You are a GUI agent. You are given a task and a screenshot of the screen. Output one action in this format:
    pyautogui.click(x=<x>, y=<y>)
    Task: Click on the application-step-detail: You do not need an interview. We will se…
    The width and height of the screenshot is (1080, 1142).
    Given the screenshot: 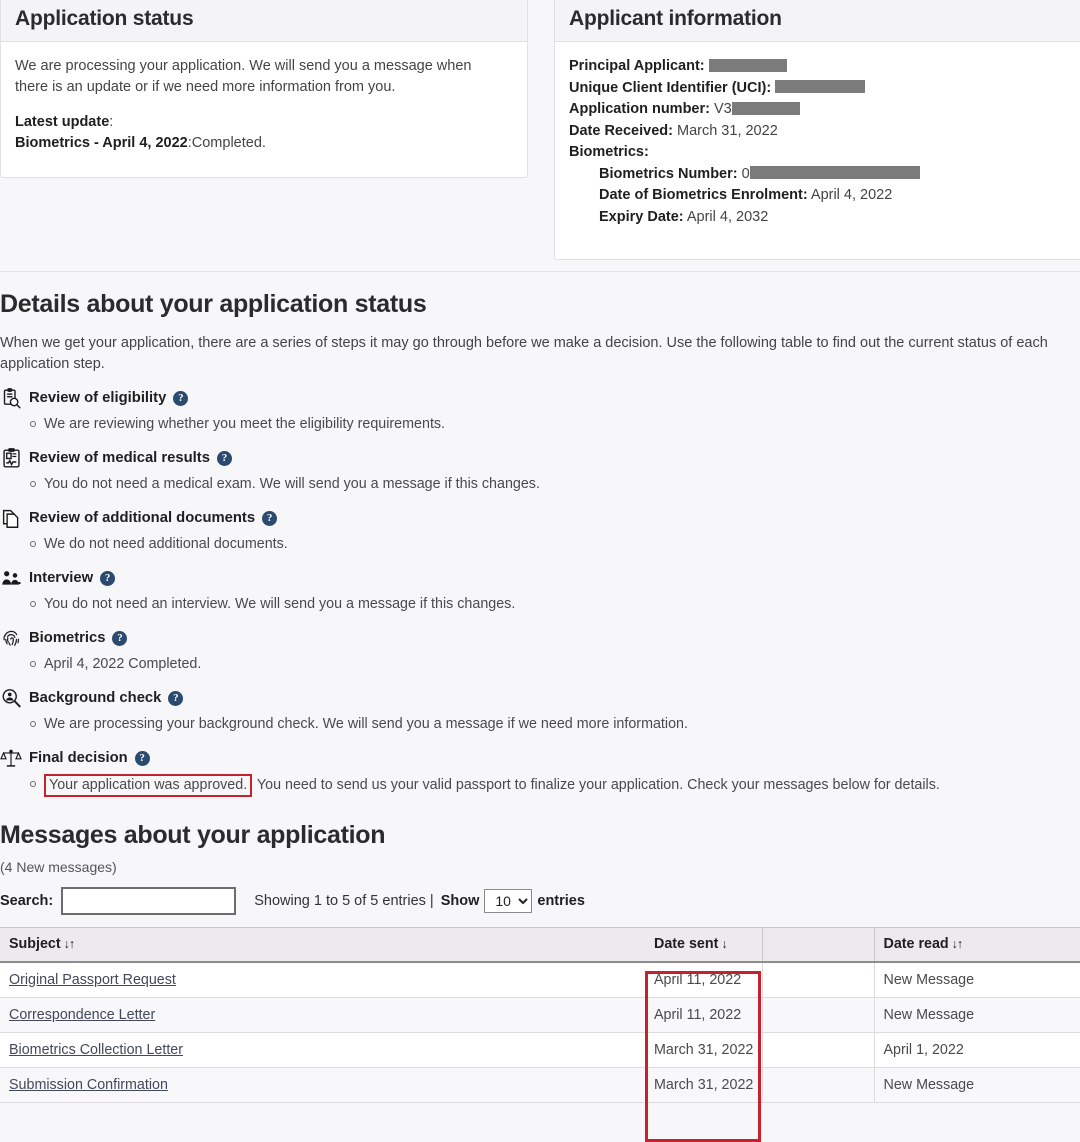 What is the action you would take?
    pyautogui.click(x=555, y=604)
    